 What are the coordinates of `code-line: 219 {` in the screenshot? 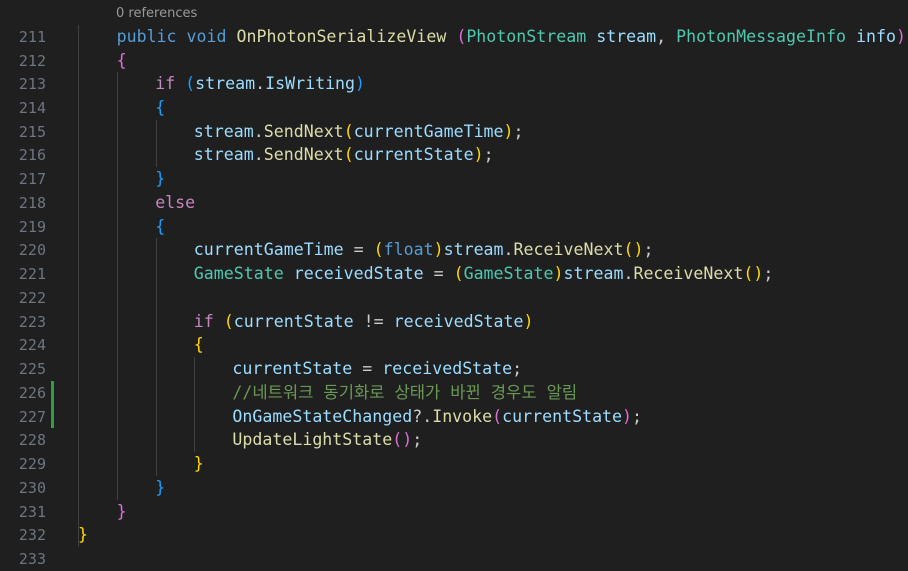 It's located at (454, 227).